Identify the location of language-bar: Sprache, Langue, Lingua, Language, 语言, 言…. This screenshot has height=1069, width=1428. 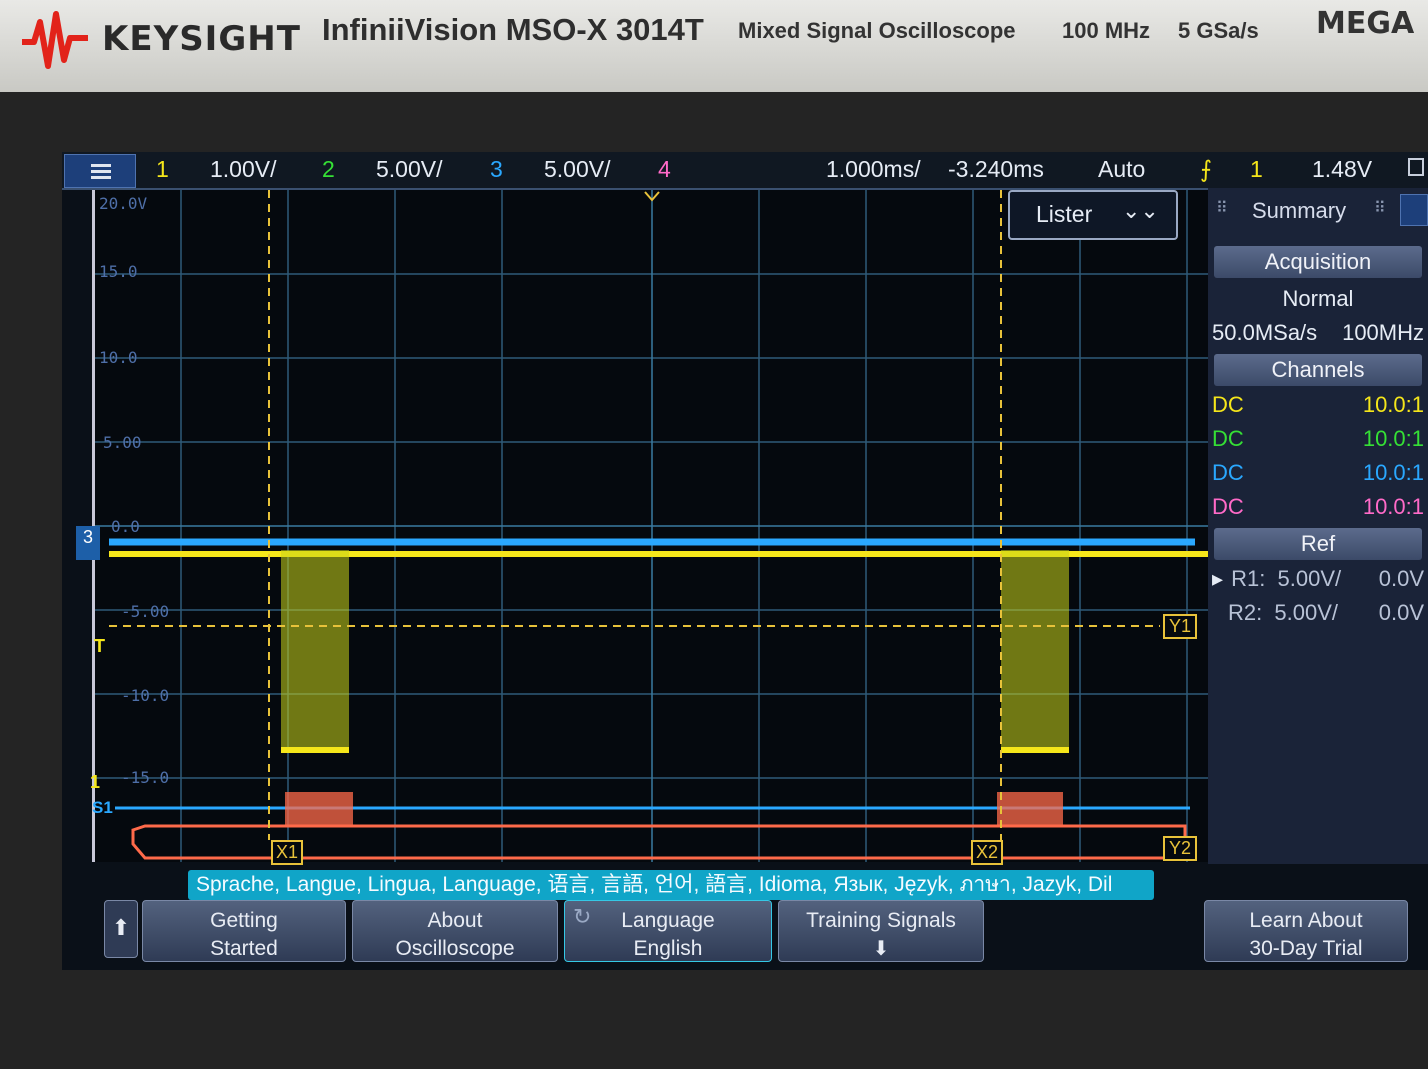
(671, 885).